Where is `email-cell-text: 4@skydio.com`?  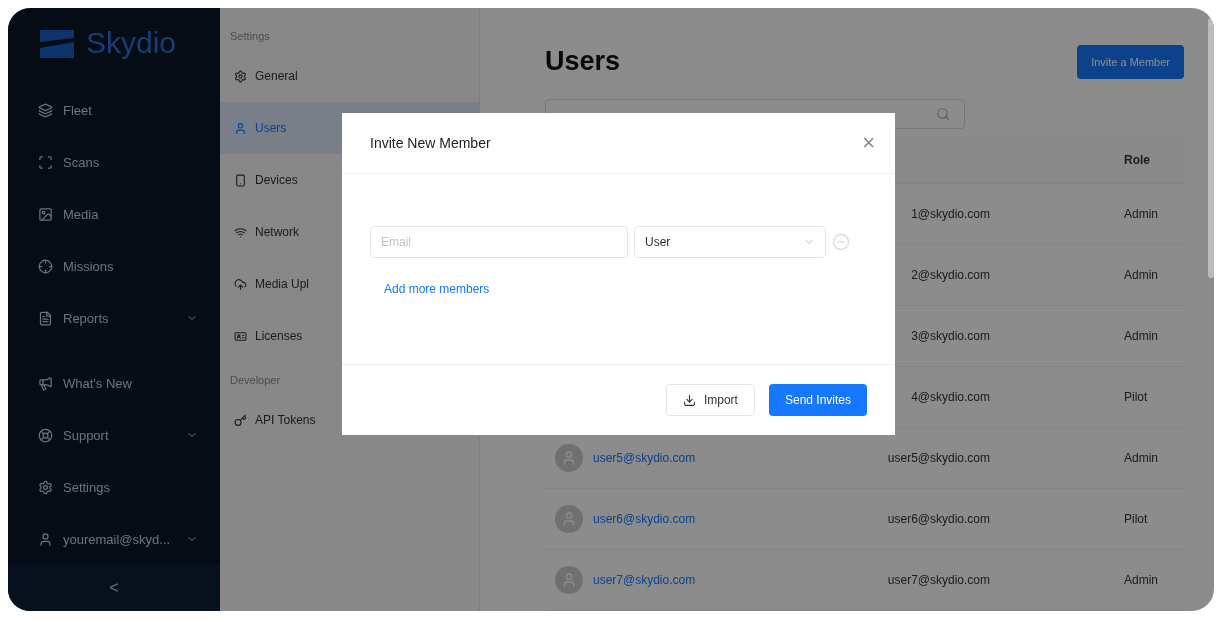
email-cell-text: 4@skydio.com is located at coordinates (950, 397).